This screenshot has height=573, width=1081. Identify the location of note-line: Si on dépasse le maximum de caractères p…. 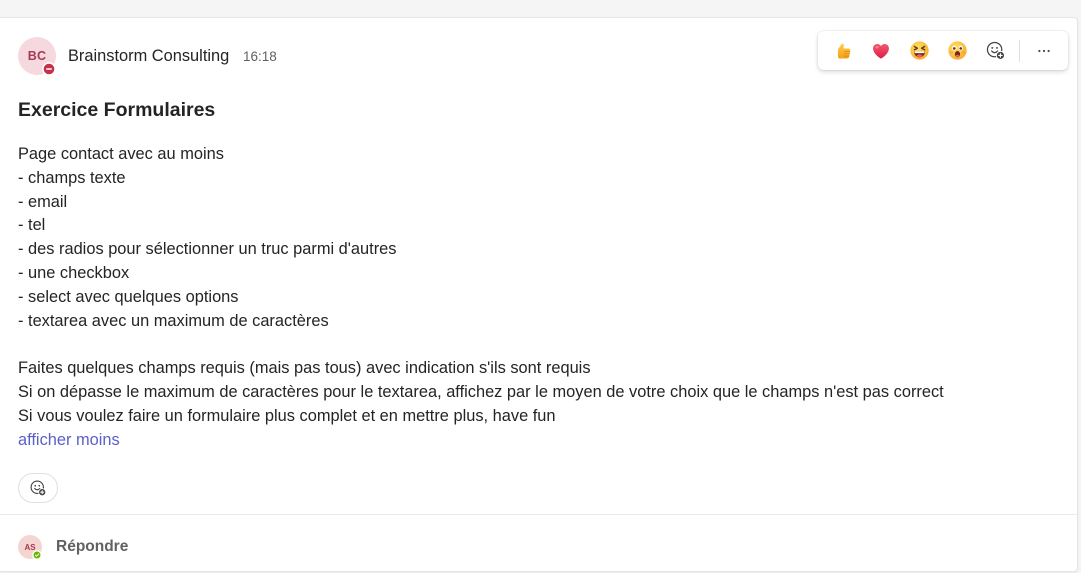
(481, 391).